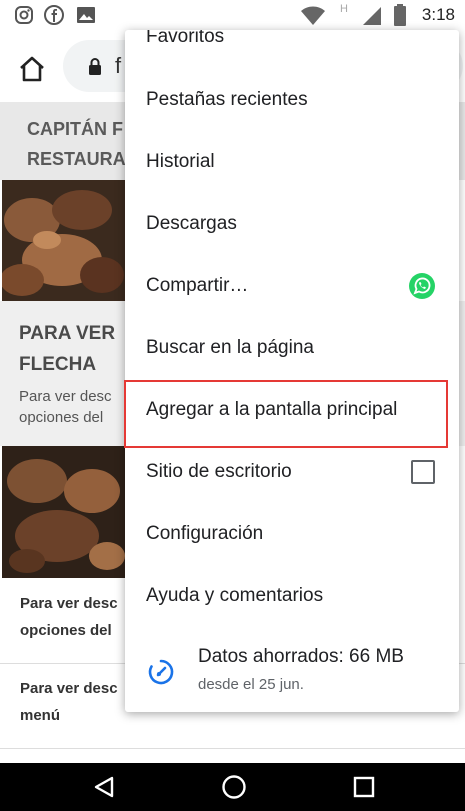 Image resolution: width=465 pixels, height=811 pixels. I want to click on menu-item-favoritos: Favoritos, so click(185, 39).